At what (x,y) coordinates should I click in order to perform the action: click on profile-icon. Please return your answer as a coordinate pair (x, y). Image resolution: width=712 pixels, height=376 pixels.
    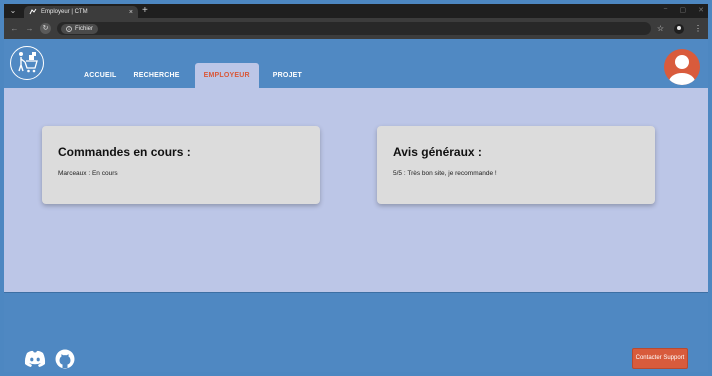
    Looking at the image, I should click on (679, 28).